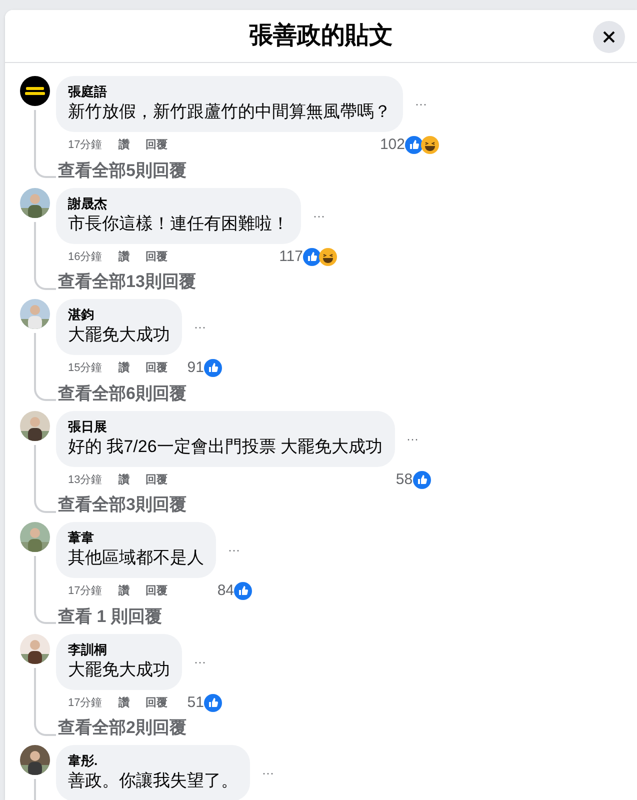 The width and height of the screenshot is (637, 800). I want to click on comment-text: 善政。你讓我失望了。, so click(153, 781).